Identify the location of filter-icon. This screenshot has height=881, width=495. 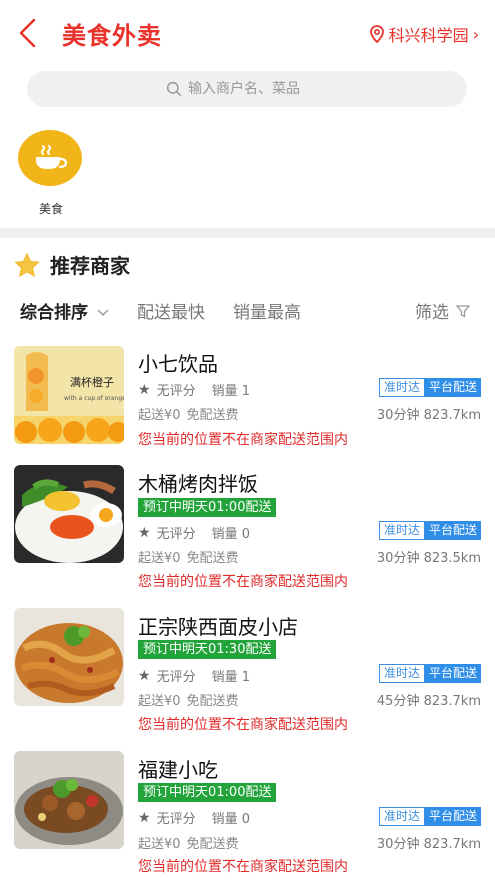
(463, 311).